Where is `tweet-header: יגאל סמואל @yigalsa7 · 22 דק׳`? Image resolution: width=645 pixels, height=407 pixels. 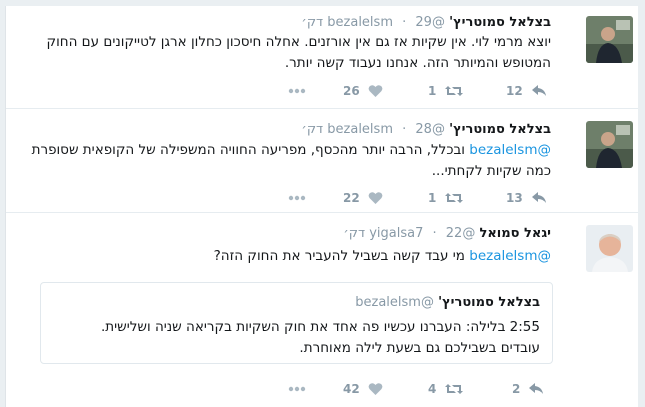
tweet-header: יגאל סמואל @yigalsa7 · 22 דק׳ is located at coordinates (447, 233).